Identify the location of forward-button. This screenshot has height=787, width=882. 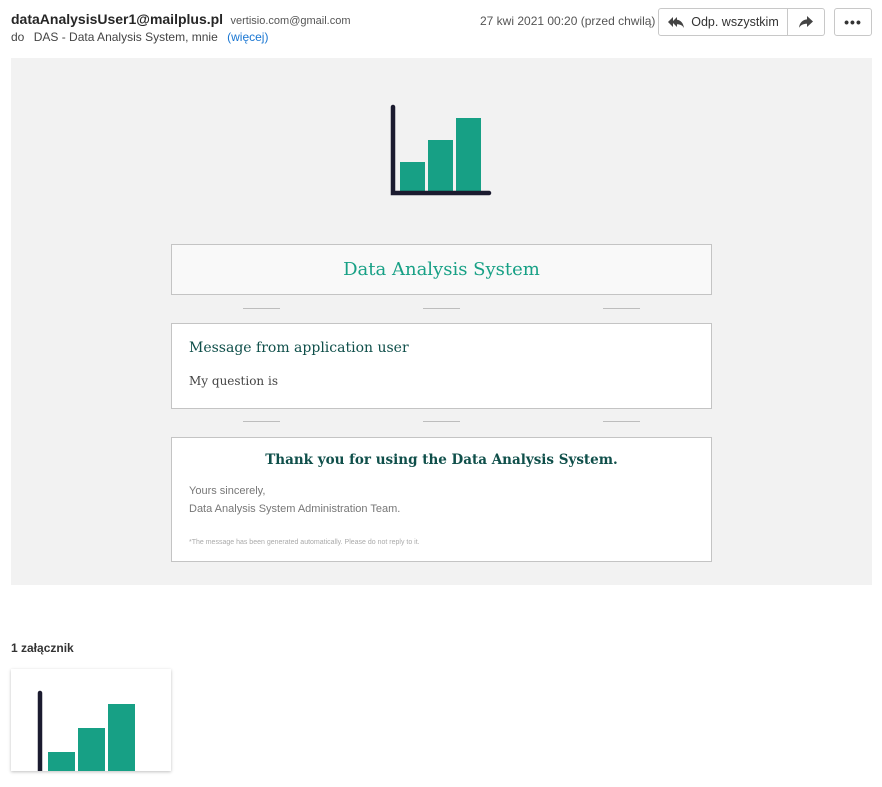
(806, 22).